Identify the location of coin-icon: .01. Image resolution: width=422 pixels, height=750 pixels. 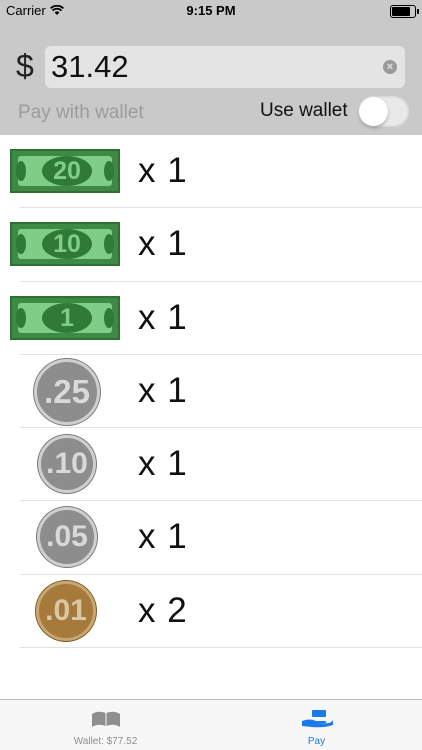
(66, 610).